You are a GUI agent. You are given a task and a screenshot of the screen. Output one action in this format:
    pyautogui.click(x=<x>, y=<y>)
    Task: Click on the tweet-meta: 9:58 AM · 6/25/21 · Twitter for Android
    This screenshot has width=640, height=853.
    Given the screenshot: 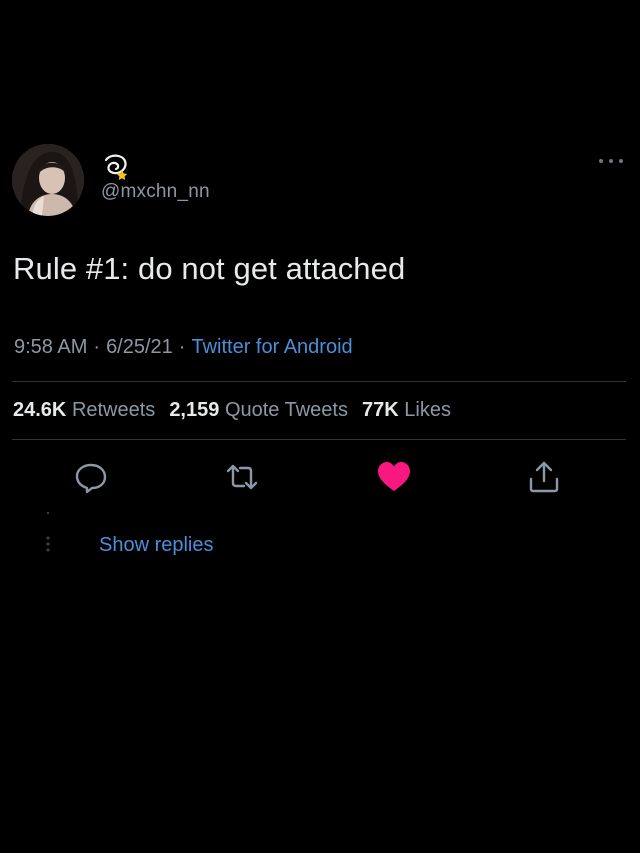 What is the action you would take?
    pyautogui.click(x=183, y=347)
    